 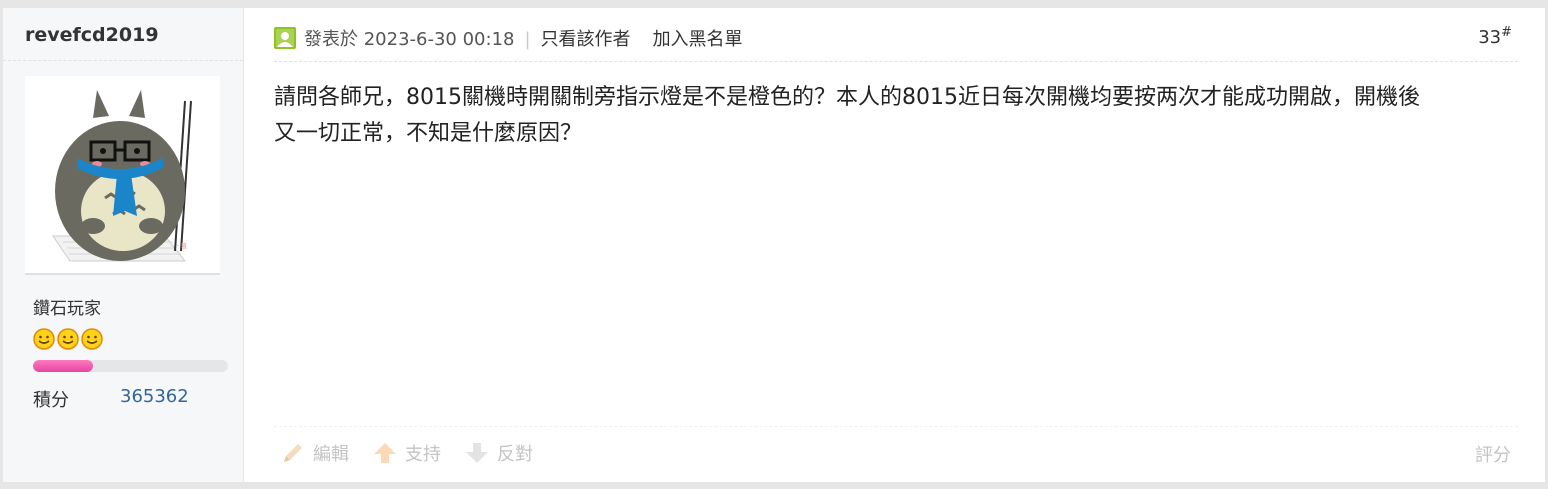 I want to click on level-progress-fill, so click(x=63, y=366).